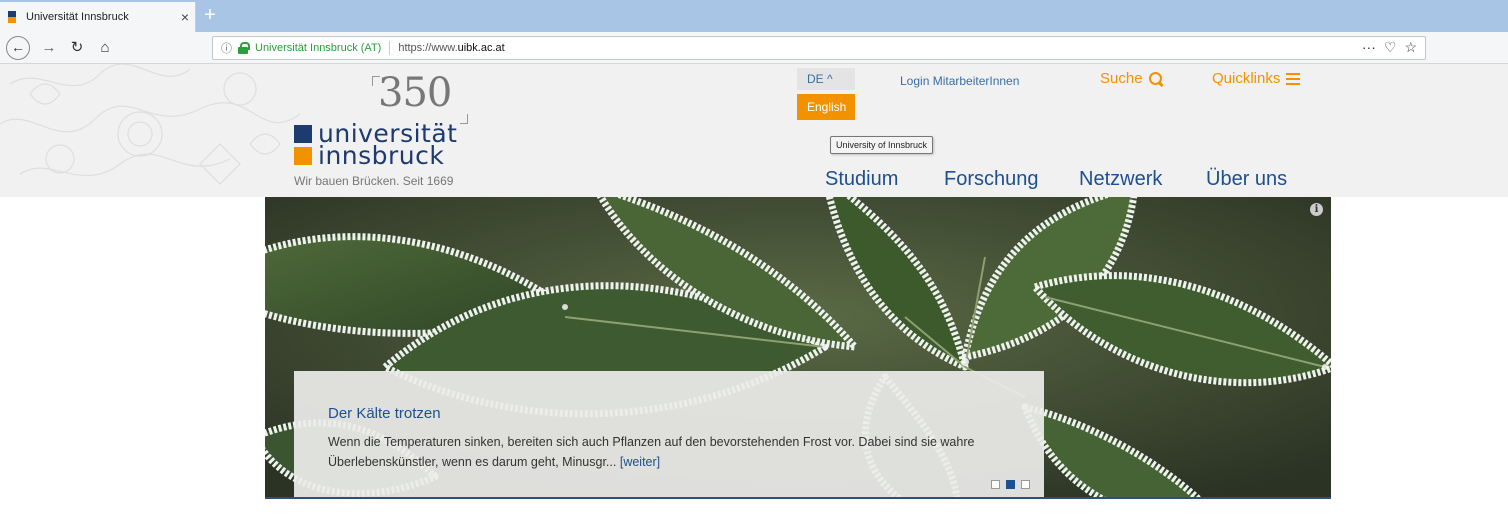 The image size is (1508, 528). I want to click on bookmark-star-icon: ☆, so click(1410, 47).